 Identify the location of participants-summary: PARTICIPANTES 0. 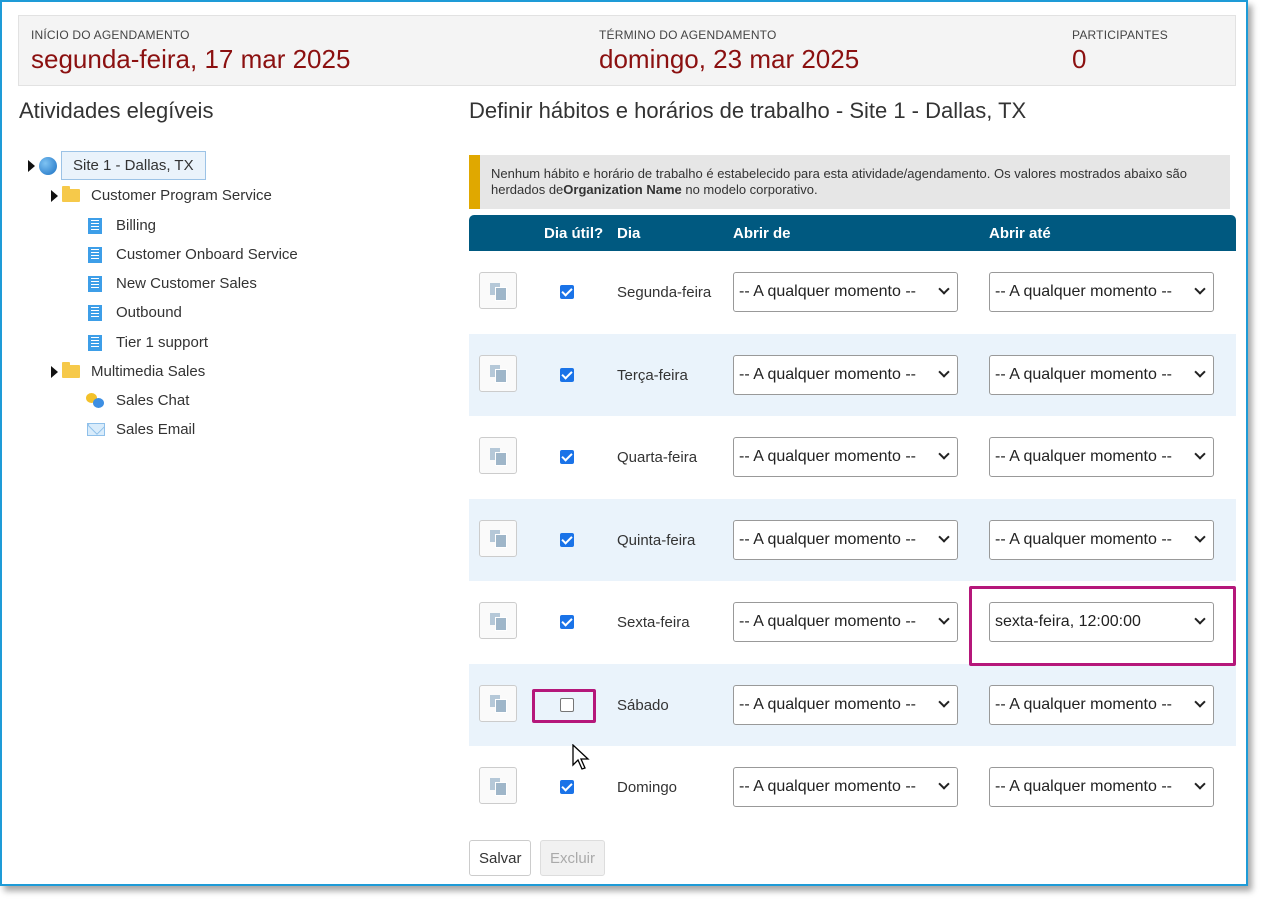
(1120, 51).